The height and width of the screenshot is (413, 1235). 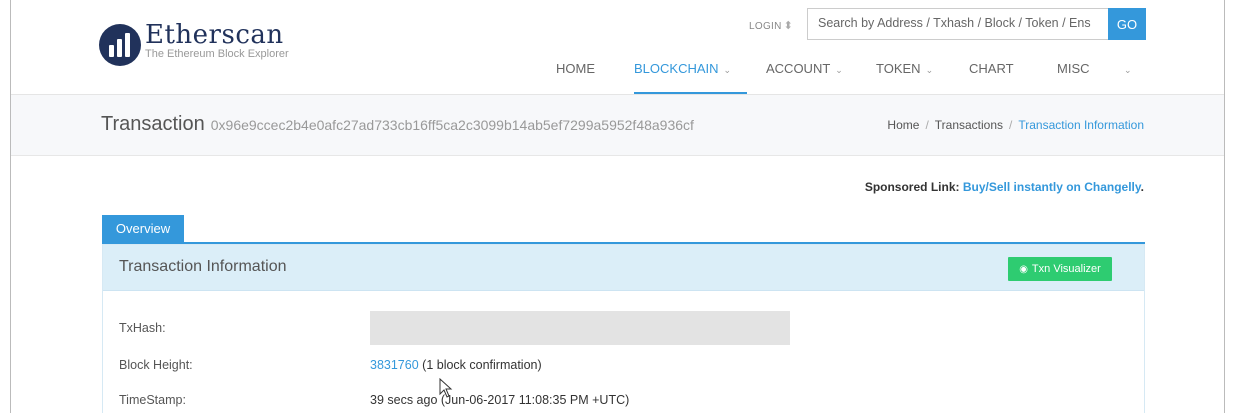 I want to click on nav-account-label: ACCOUNT, so click(x=798, y=68).